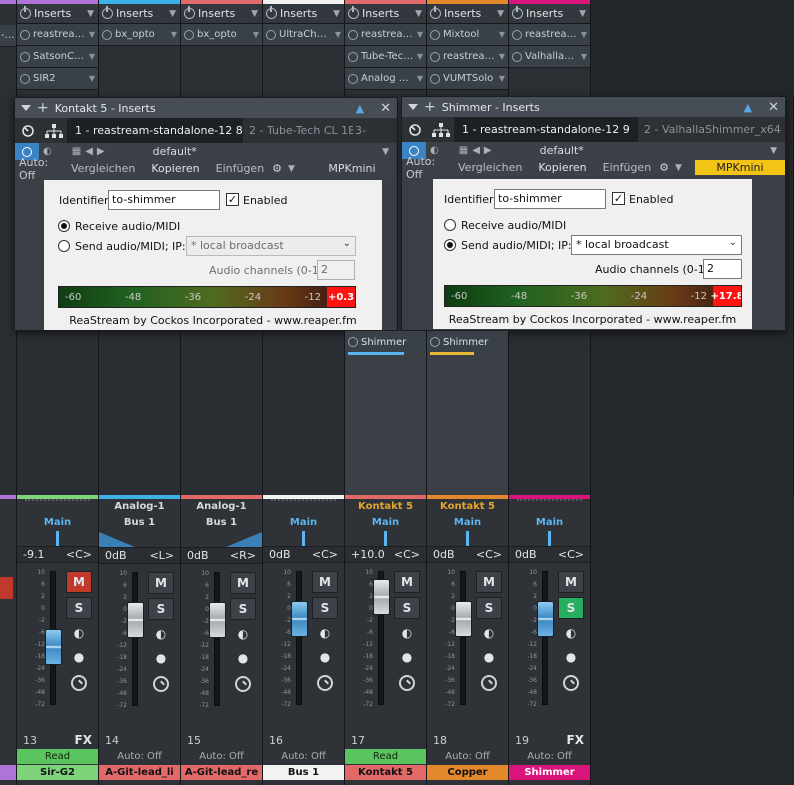  I want to click on enabled-checkbox: ✓, so click(618, 198).